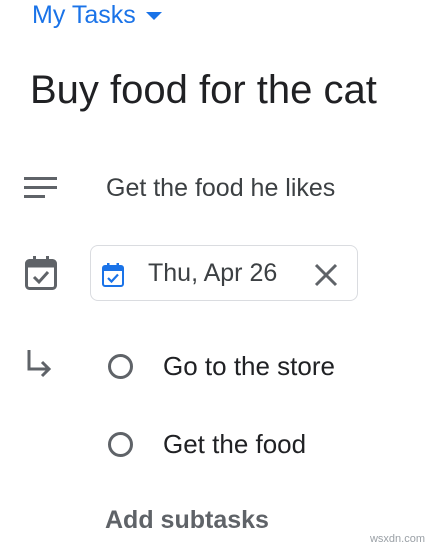  I want to click on close-icon, so click(326, 275).